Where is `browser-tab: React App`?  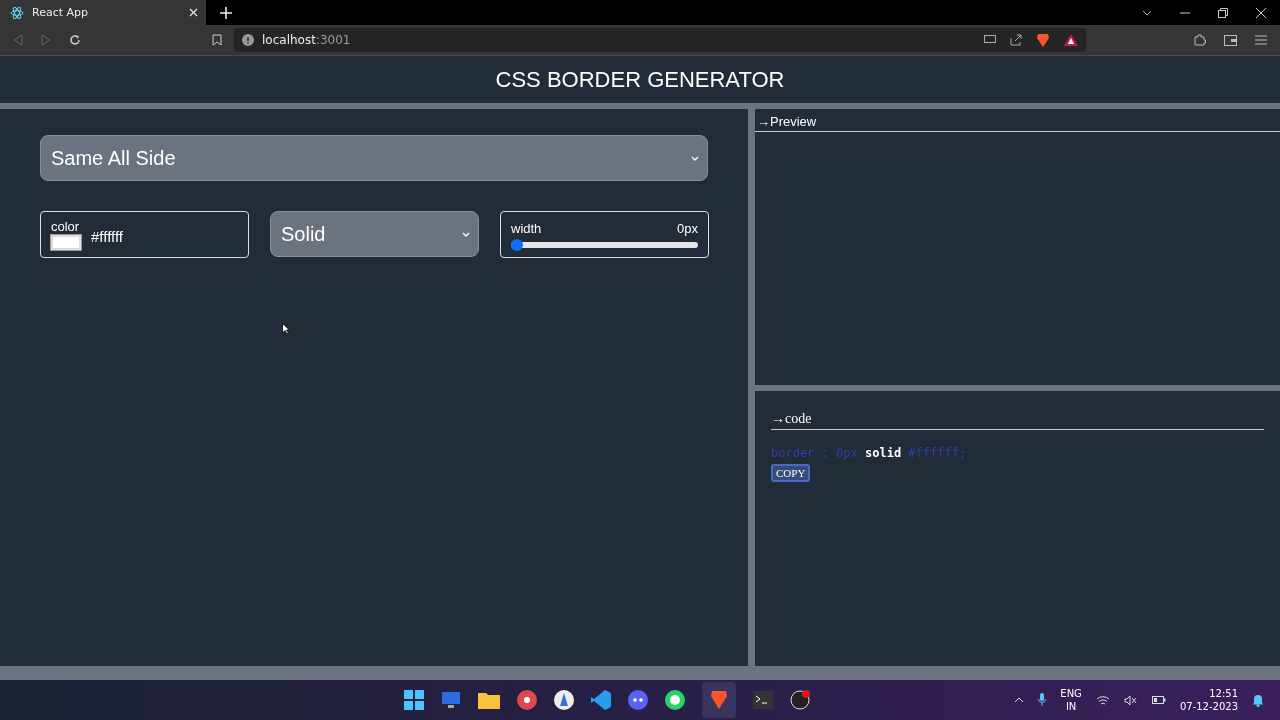 browser-tab: React App is located at coordinates (103, 12).